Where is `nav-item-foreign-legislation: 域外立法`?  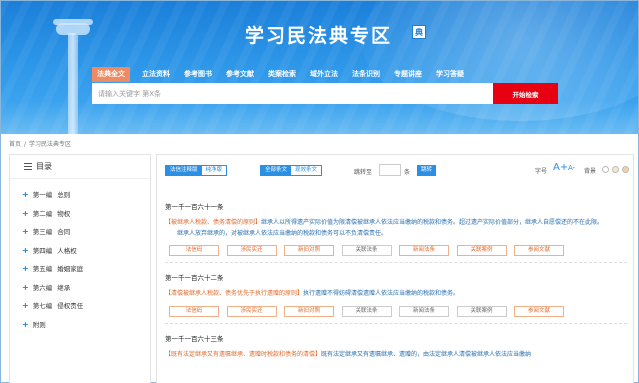
nav-item-foreign-legislation: 域外立法 is located at coordinates (324, 74).